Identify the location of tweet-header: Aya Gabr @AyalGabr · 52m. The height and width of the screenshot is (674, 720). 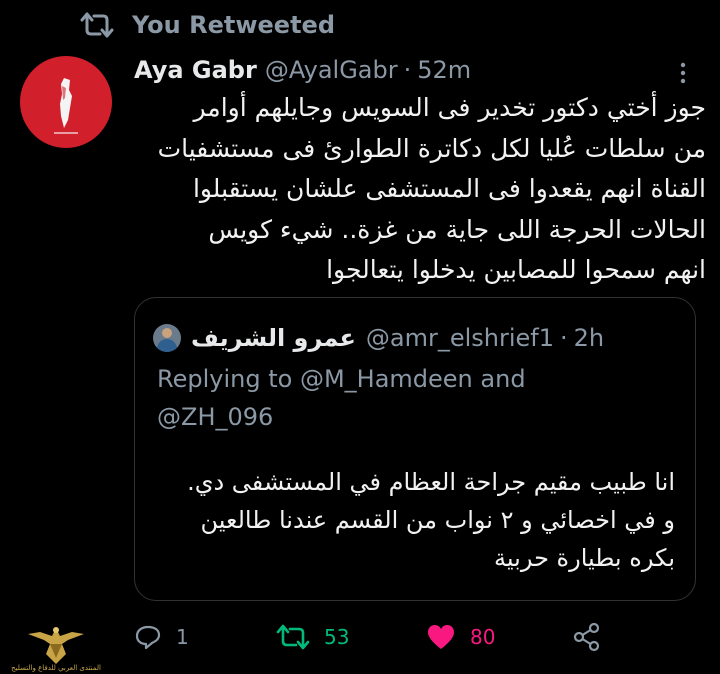
(302, 70).